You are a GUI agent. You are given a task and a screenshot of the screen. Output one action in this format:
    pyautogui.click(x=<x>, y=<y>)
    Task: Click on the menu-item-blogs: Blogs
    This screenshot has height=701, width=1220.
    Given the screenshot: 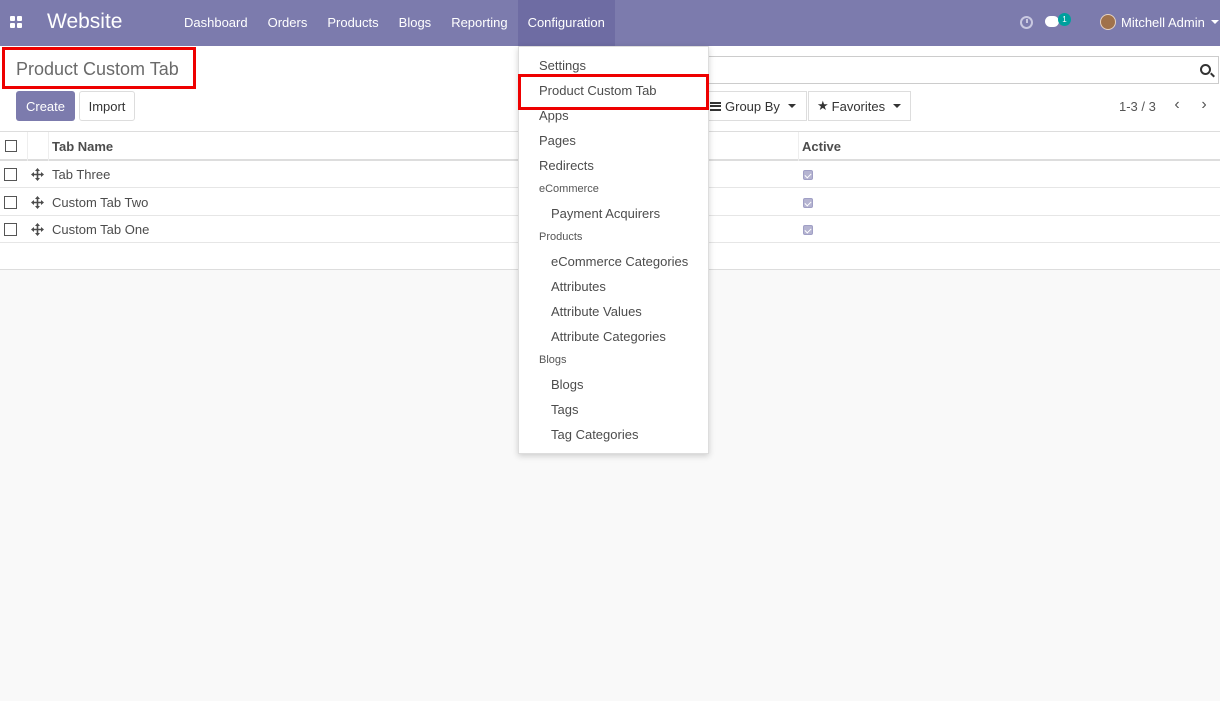 What is the action you would take?
    pyautogui.click(x=567, y=384)
    